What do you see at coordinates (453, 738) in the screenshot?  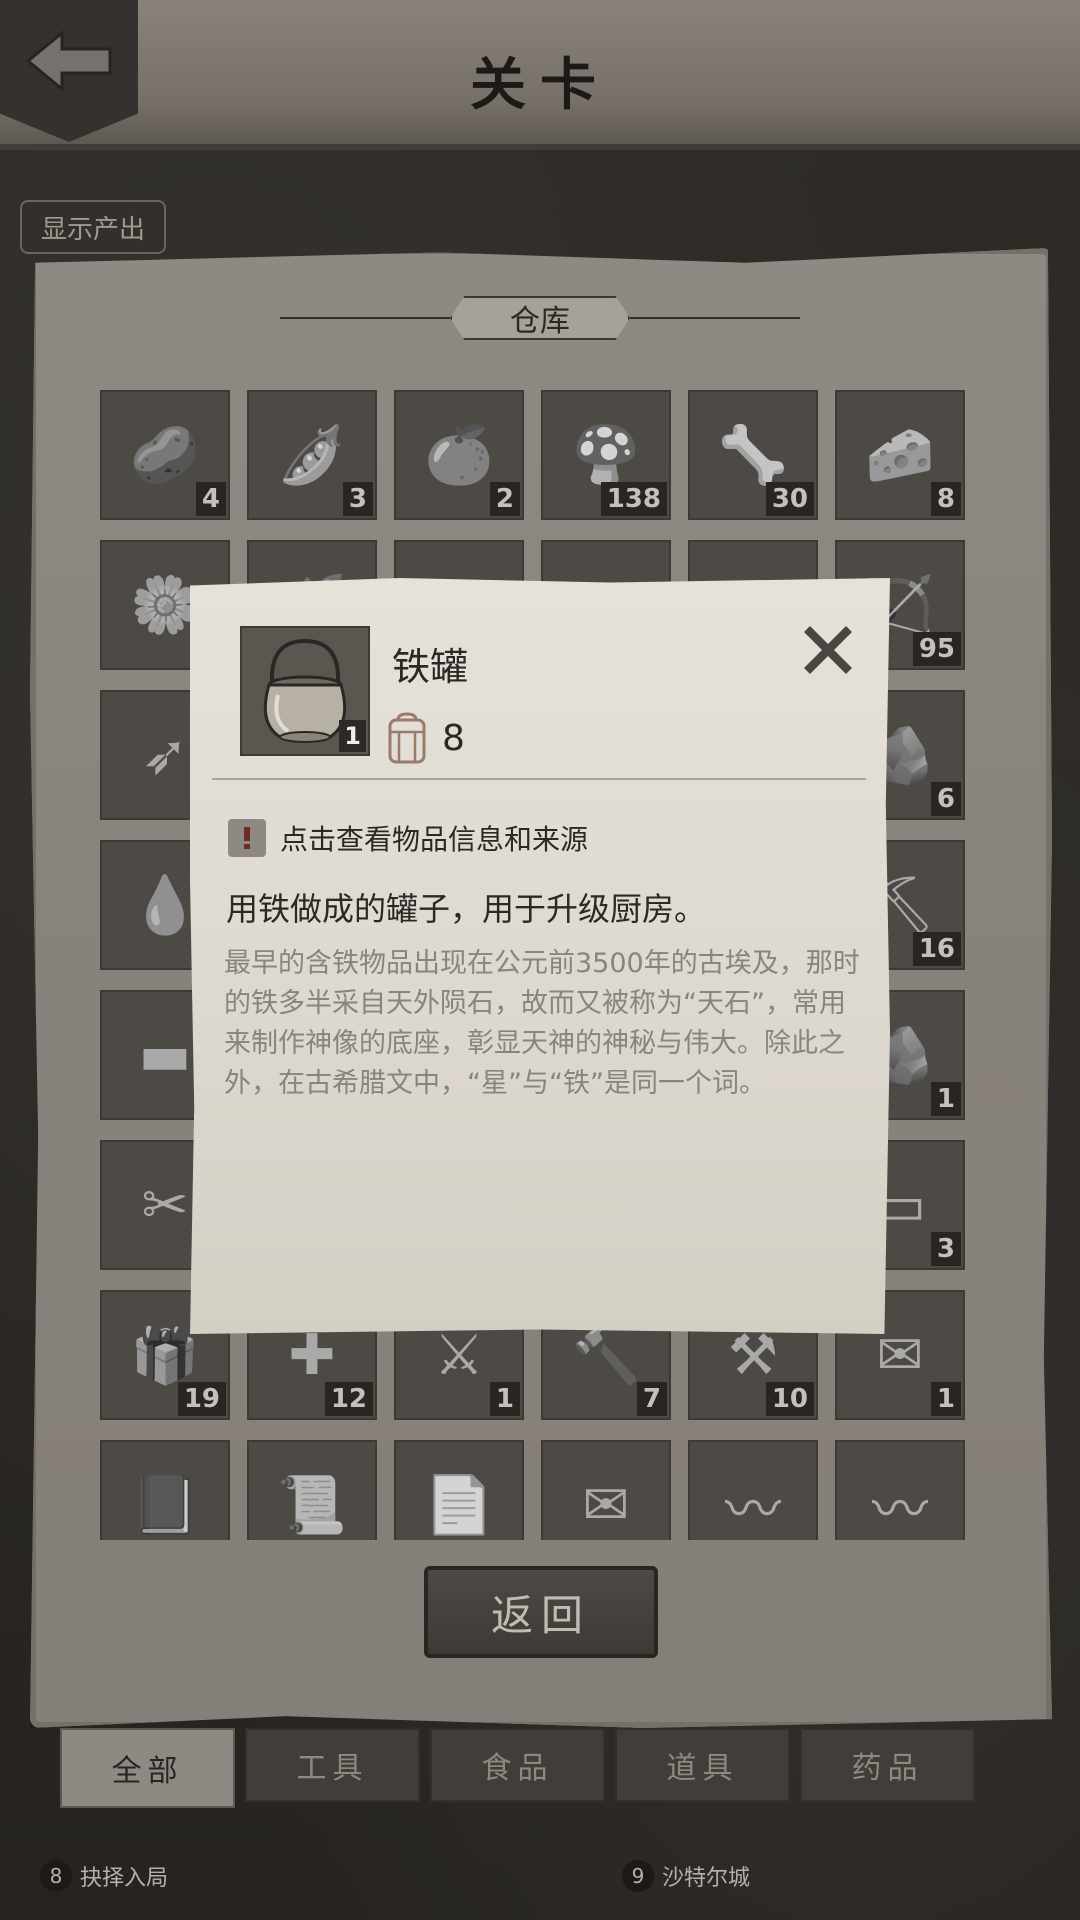 I see `bag-value: 8` at bounding box center [453, 738].